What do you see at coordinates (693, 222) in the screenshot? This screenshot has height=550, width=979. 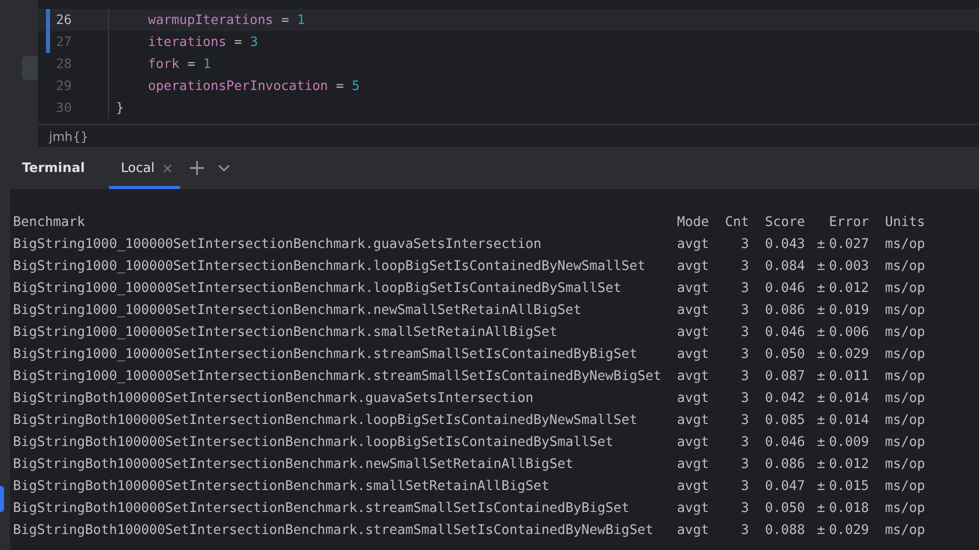 I see `column-header: Mode` at bounding box center [693, 222].